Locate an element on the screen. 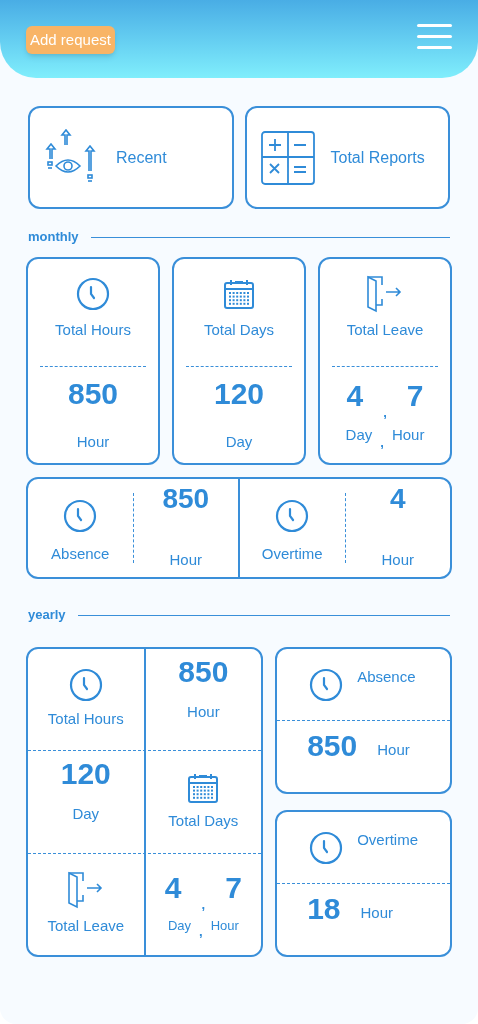  shortcut-card: Total Reports is located at coordinates (347, 157).